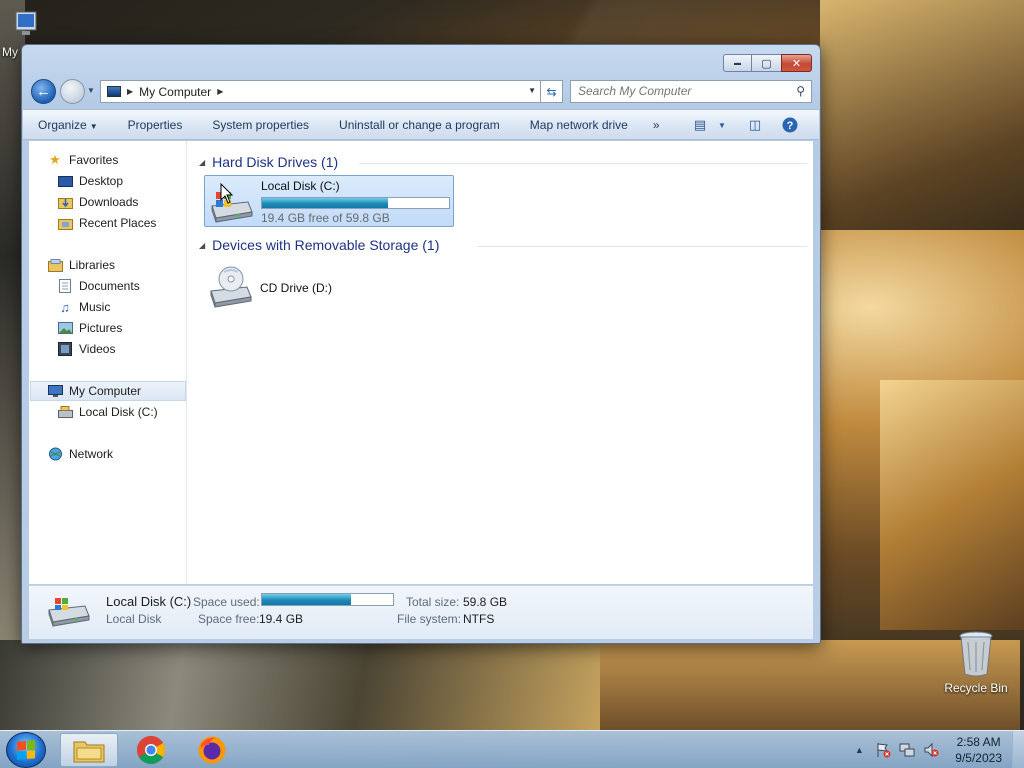 The image size is (1024, 768). Describe the element at coordinates (579, 125) in the screenshot. I see `map-network-drive-button: Map network drive` at that location.